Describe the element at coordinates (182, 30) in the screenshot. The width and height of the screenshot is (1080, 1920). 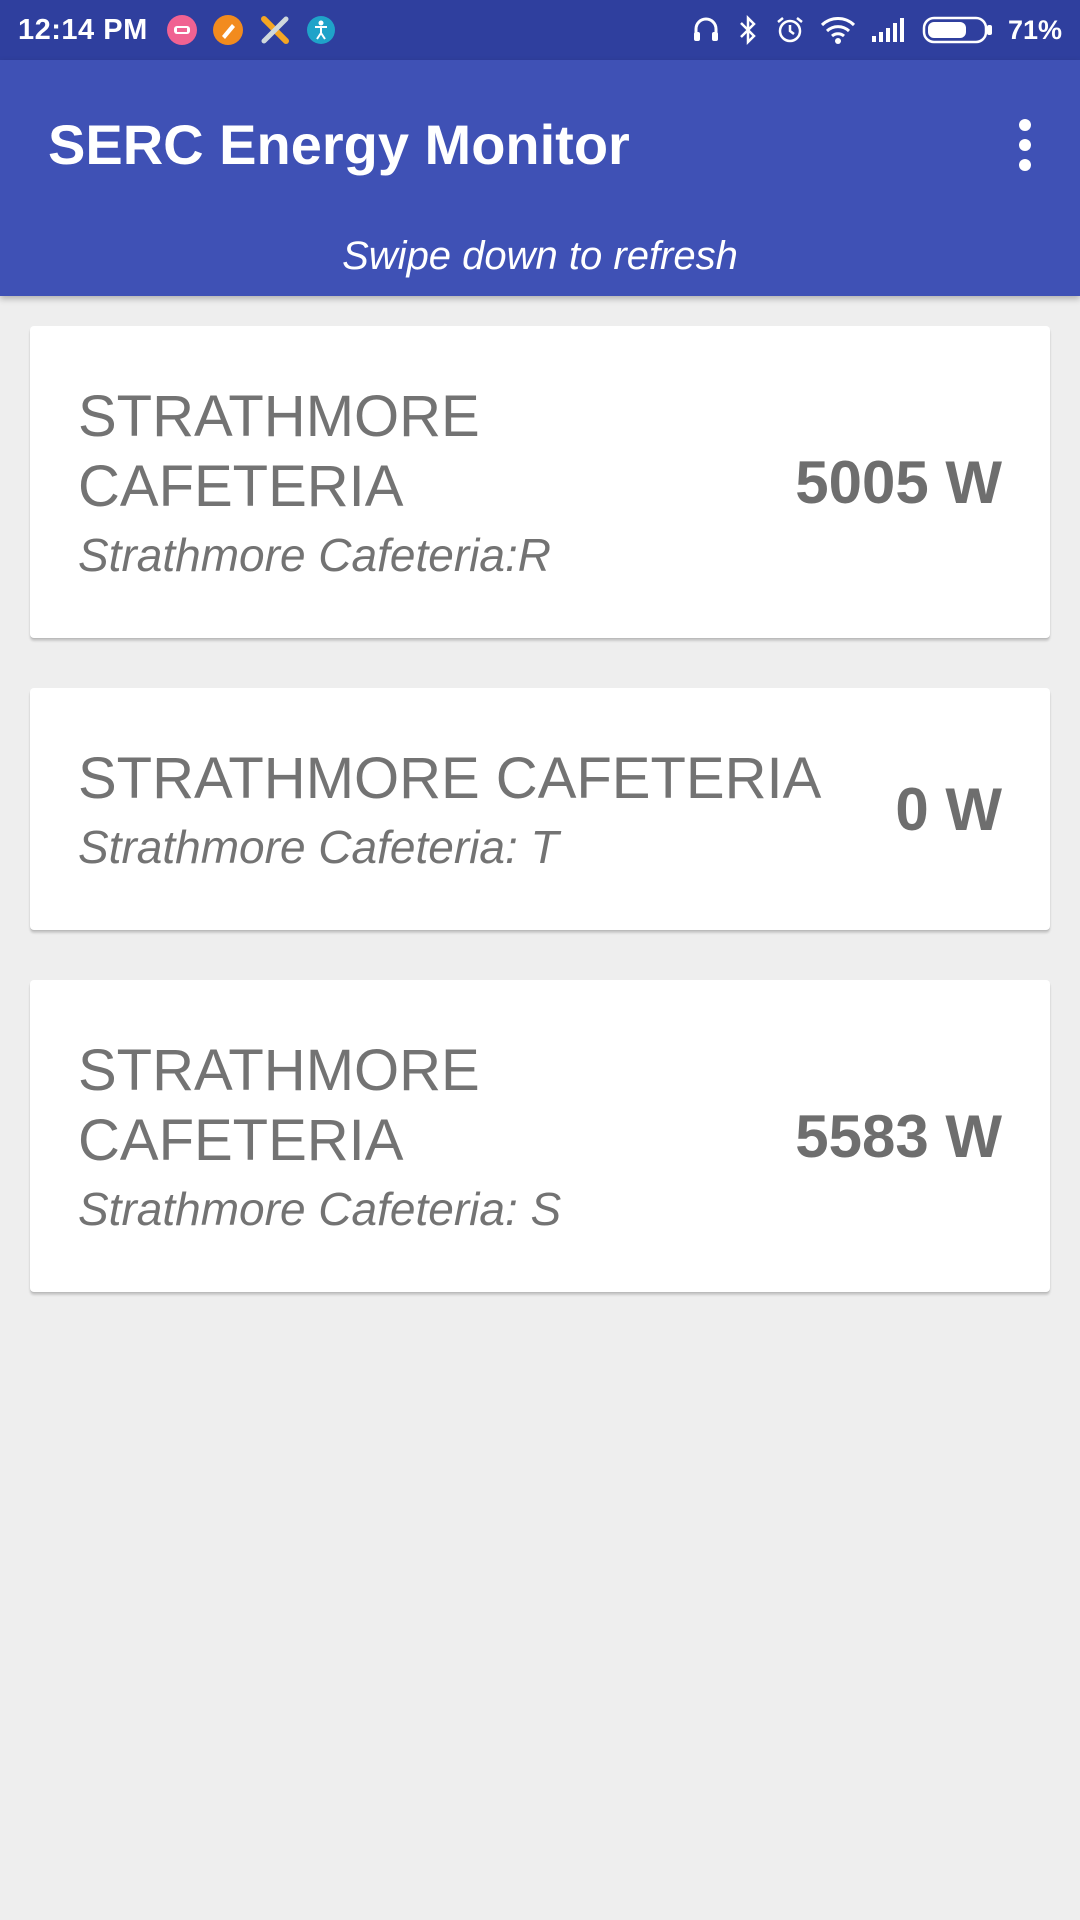
I see `pink-app-icon` at that location.